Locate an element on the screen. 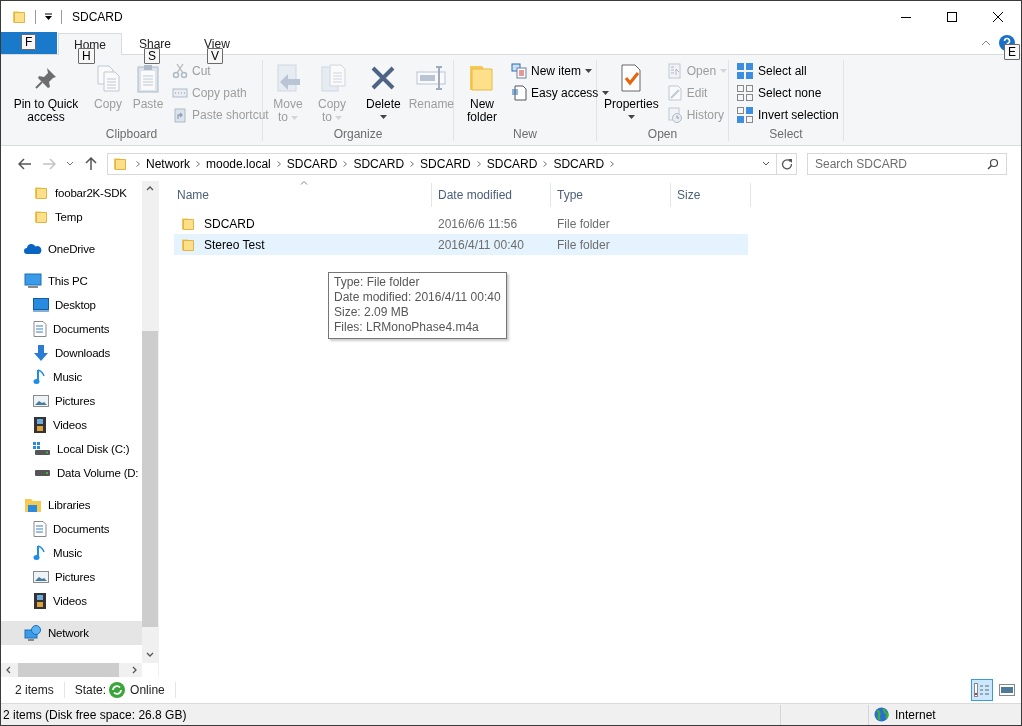 The width and height of the screenshot is (1022, 726). globe-icon is located at coordinates (881, 714).